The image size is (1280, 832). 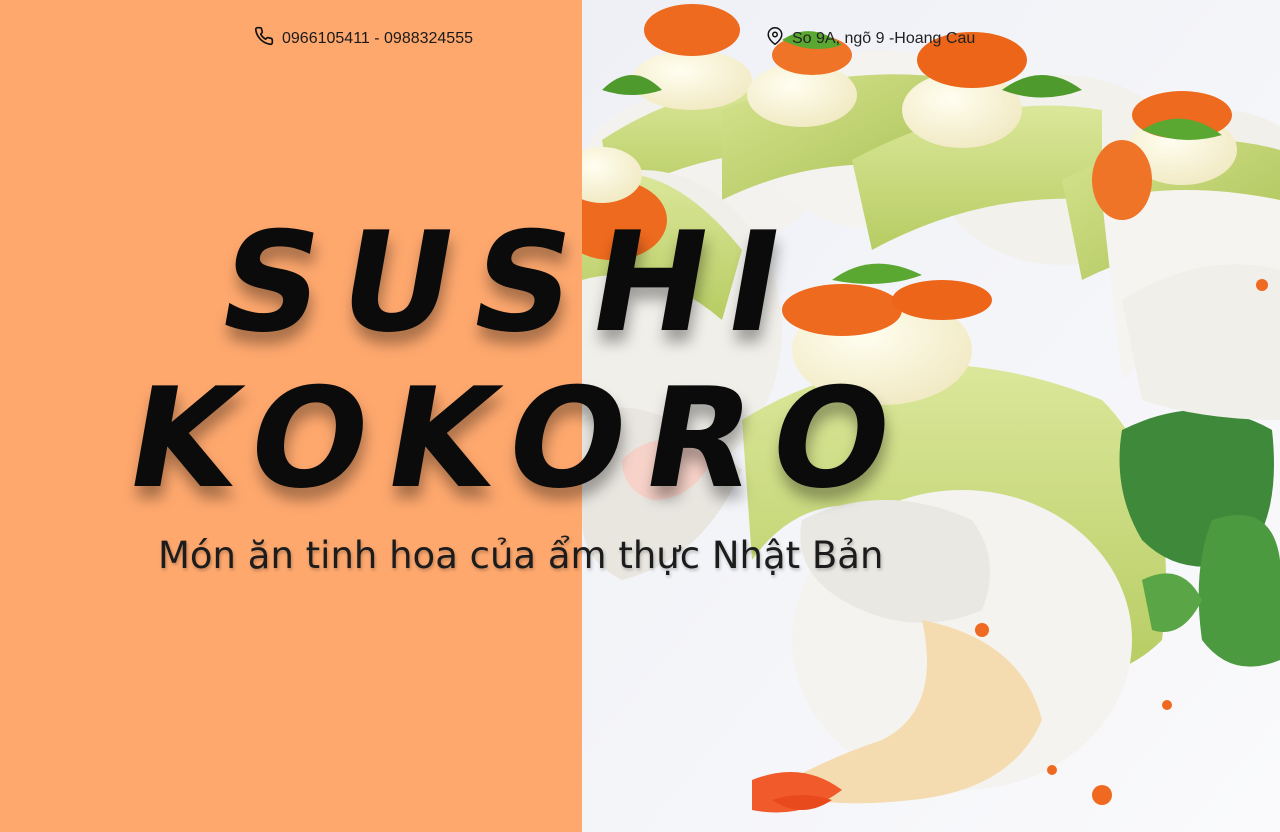 What do you see at coordinates (264, 38) in the screenshot?
I see `phone-icon` at bounding box center [264, 38].